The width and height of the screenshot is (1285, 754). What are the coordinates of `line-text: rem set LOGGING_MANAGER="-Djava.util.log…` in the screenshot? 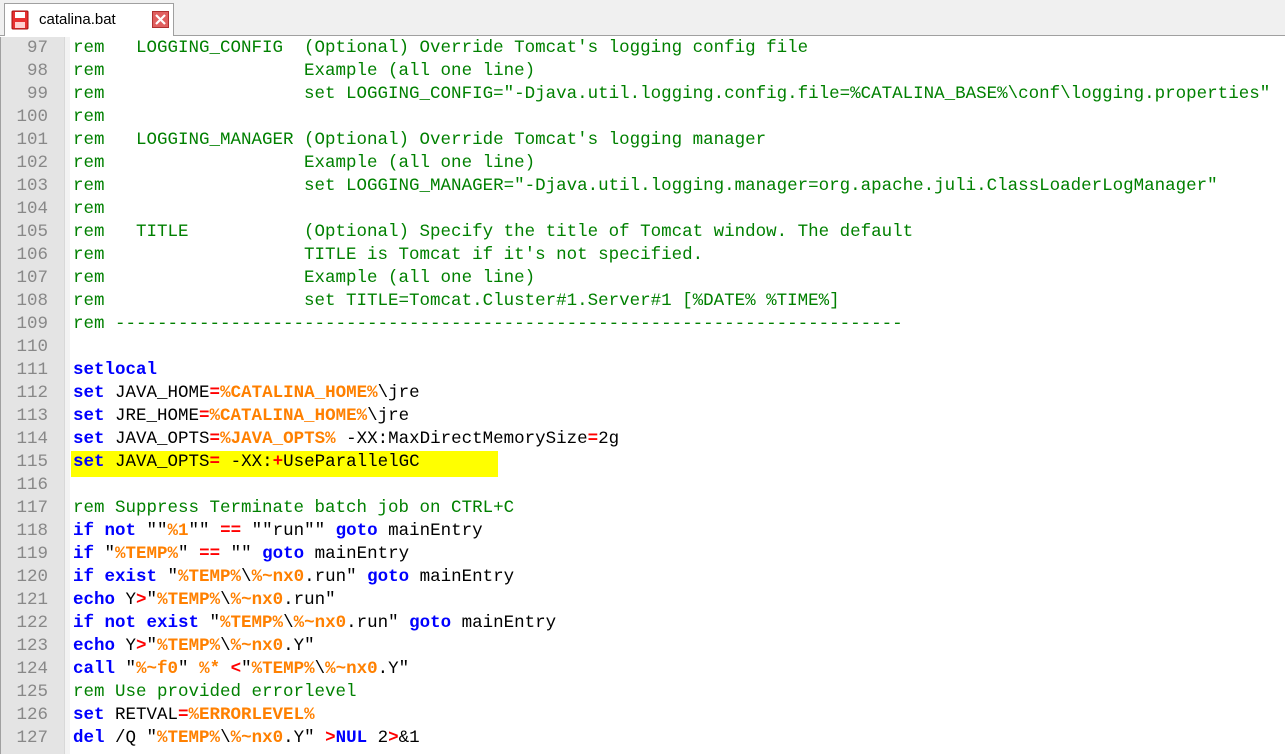 It's located at (679, 186).